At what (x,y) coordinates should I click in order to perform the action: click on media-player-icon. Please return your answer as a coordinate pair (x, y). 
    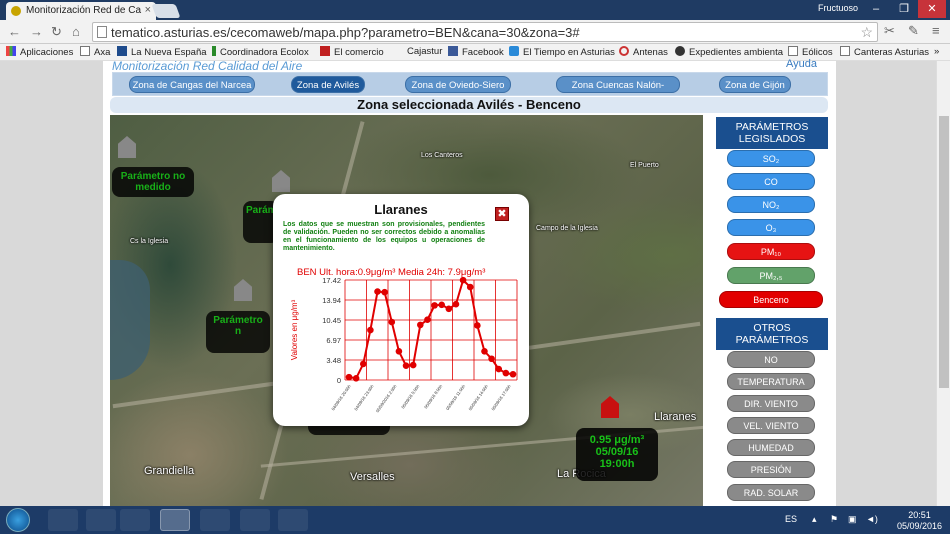
    Looking at the image, I should click on (135, 520).